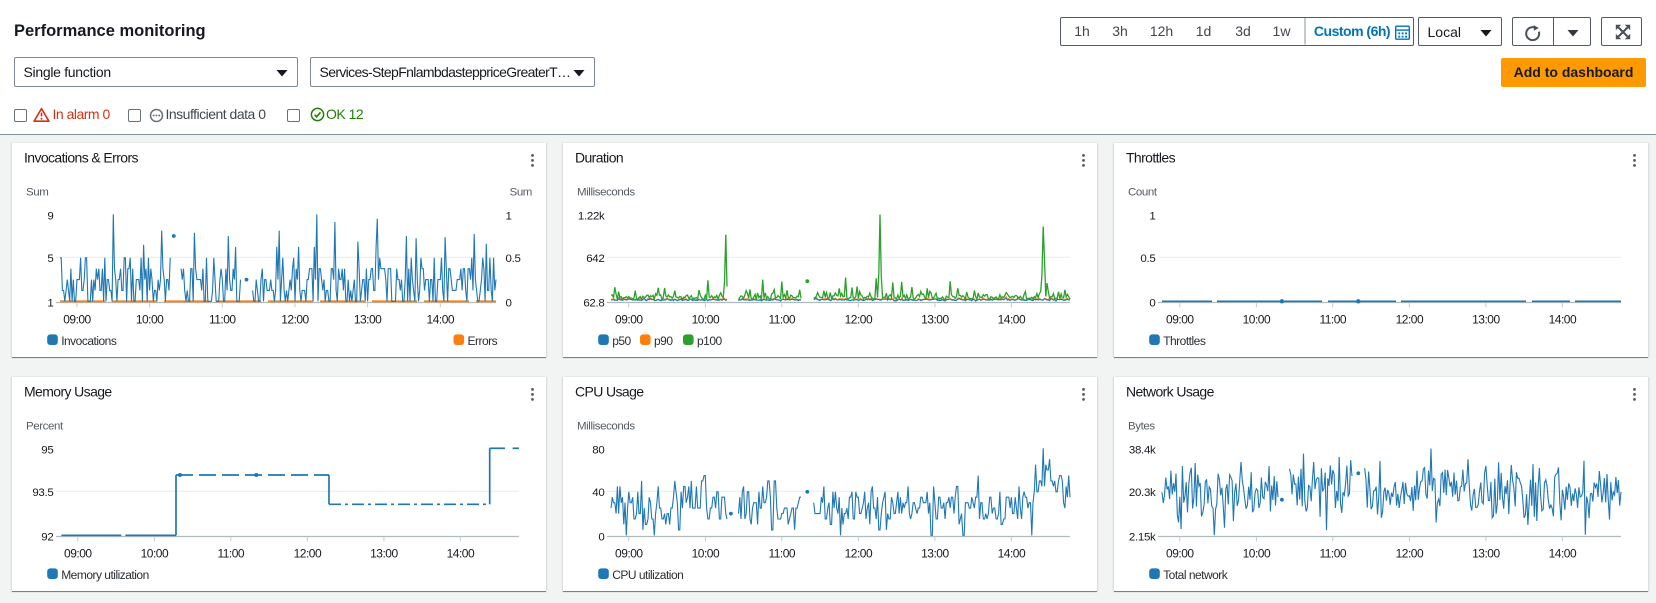  What do you see at coordinates (89, 341) in the screenshot?
I see `svg-text: Invocations` at bounding box center [89, 341].